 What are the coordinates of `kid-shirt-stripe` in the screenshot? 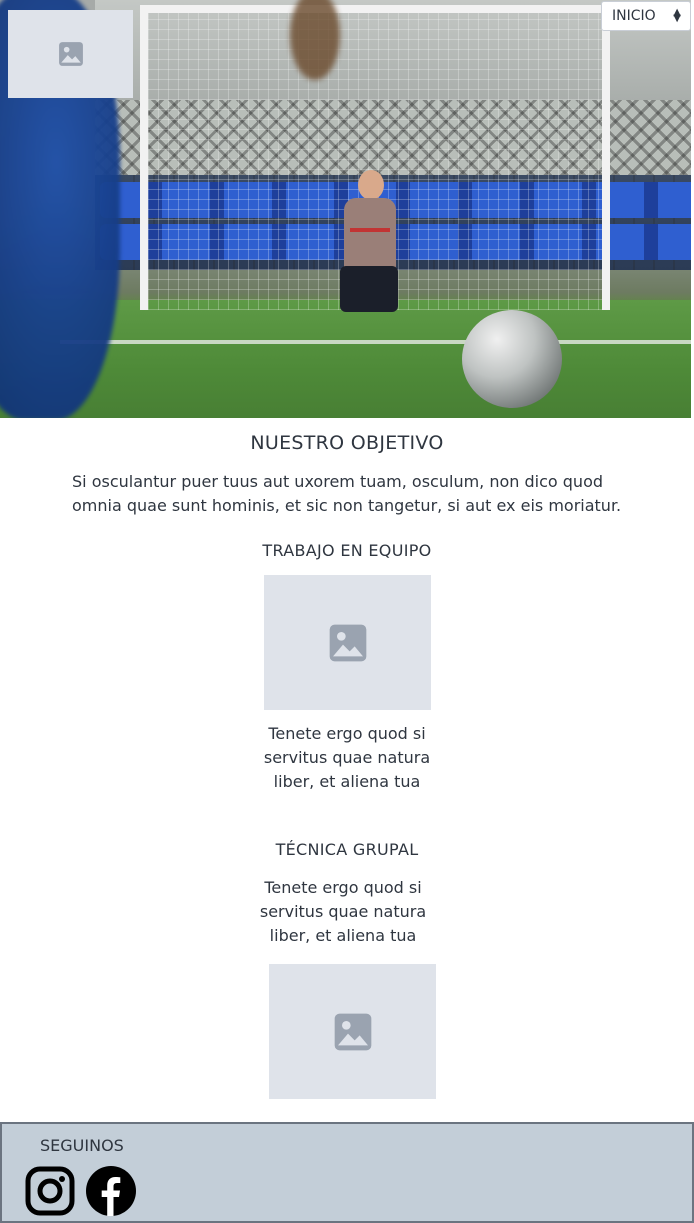 It's located at (370, 230).